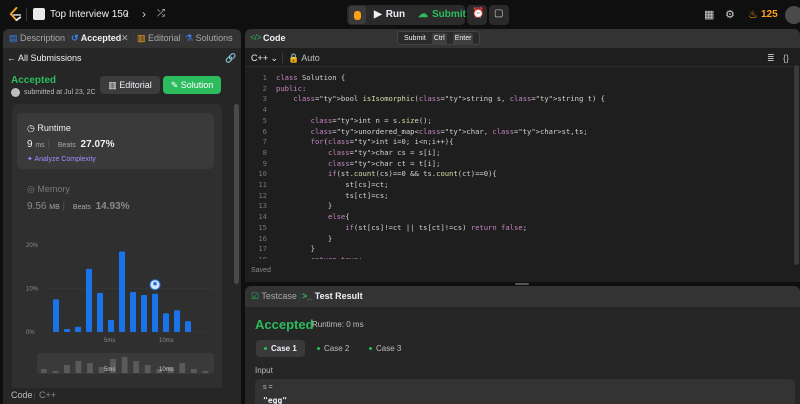 Image resolution: width=800 pixels, height=404 pixels. Describe the element at coordinates (280, 348) in the screenshot. I see `case-1-tab: Case 1` at that location.